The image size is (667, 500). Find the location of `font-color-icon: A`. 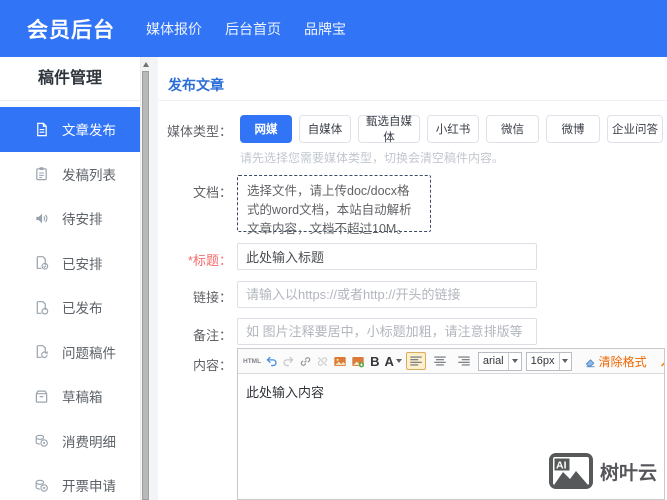

font-color-icon: A is located at coordinates (393, 361).